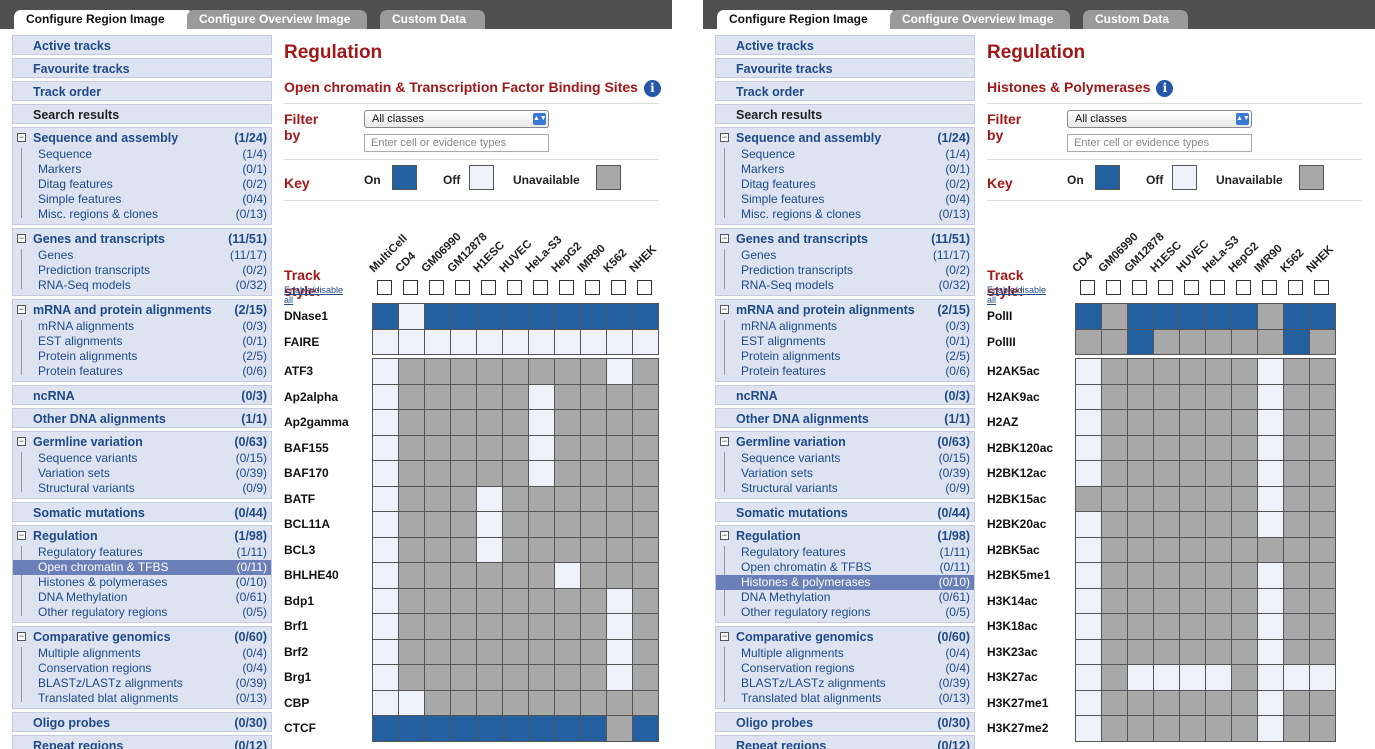 This screenshot has height=749, width=1375. I want to click on sidebar-section-label: Genes and transcripts, so click(802, 239).